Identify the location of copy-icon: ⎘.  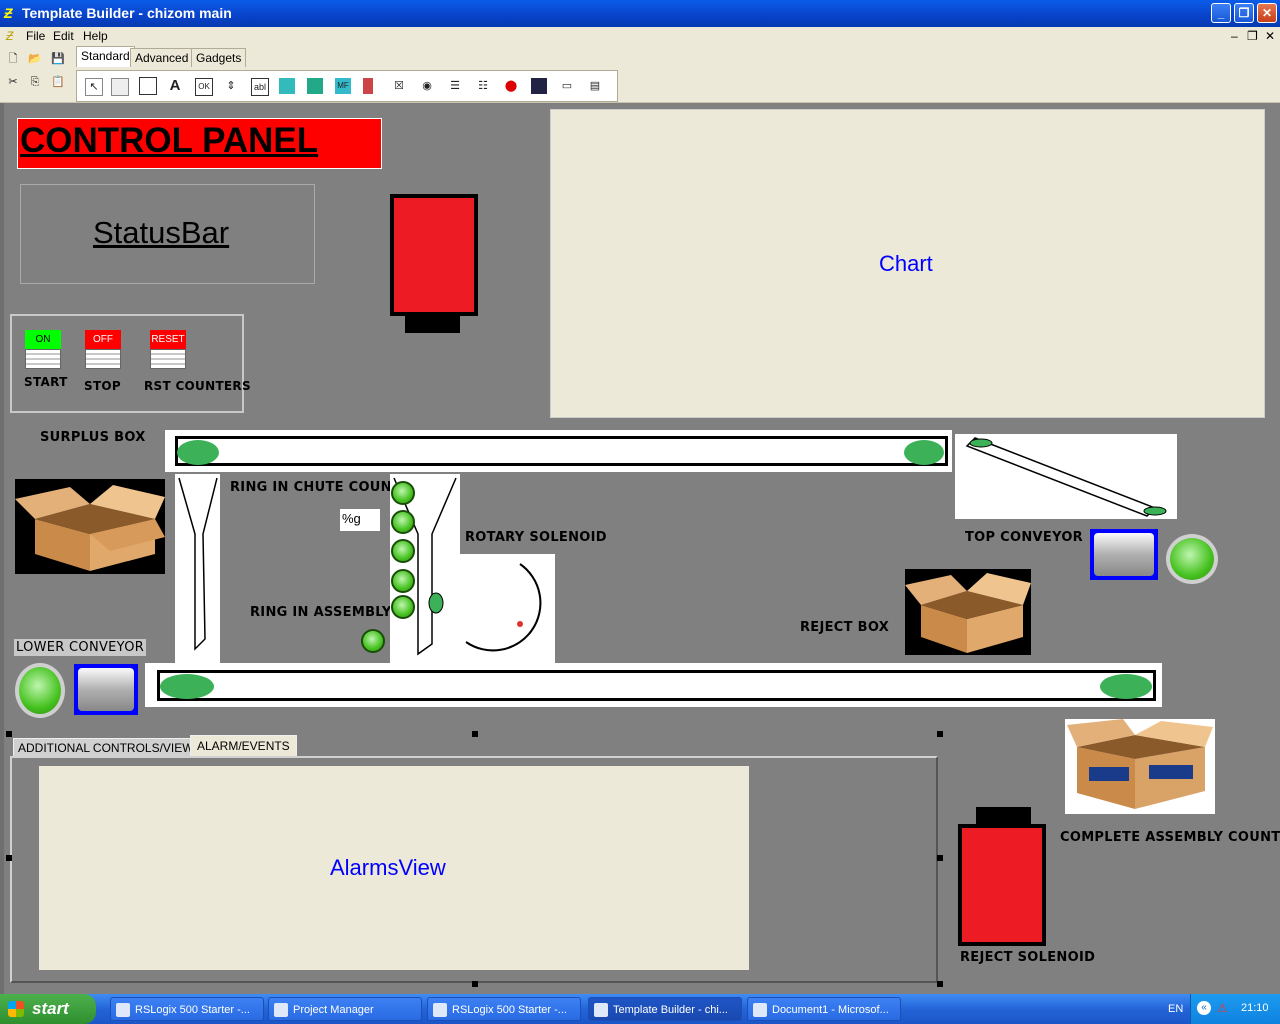
(35, 82).